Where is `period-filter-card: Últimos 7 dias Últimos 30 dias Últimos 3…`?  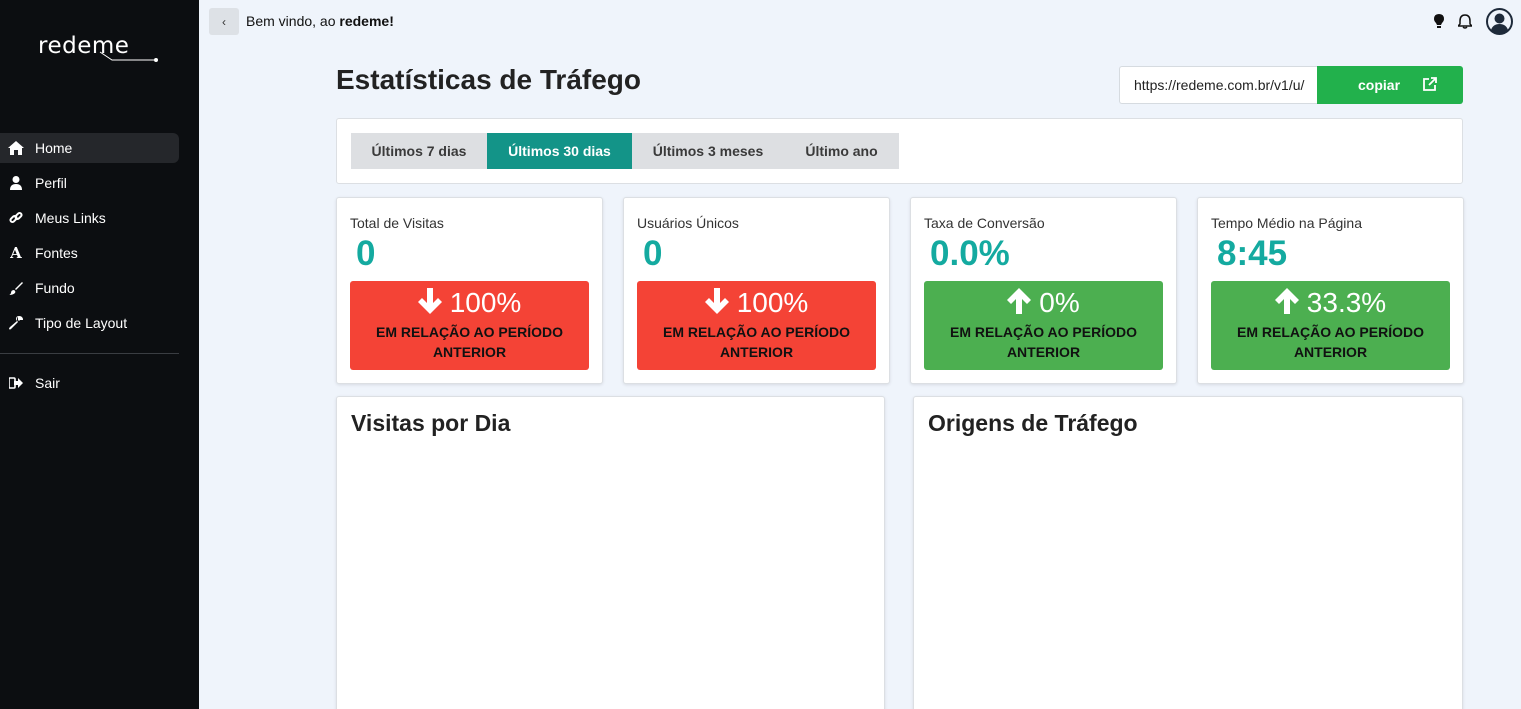
period-filter-card: Últimos 7 dias Últimos 30 dias Últimos 3… is located at coordinates (899, 151).